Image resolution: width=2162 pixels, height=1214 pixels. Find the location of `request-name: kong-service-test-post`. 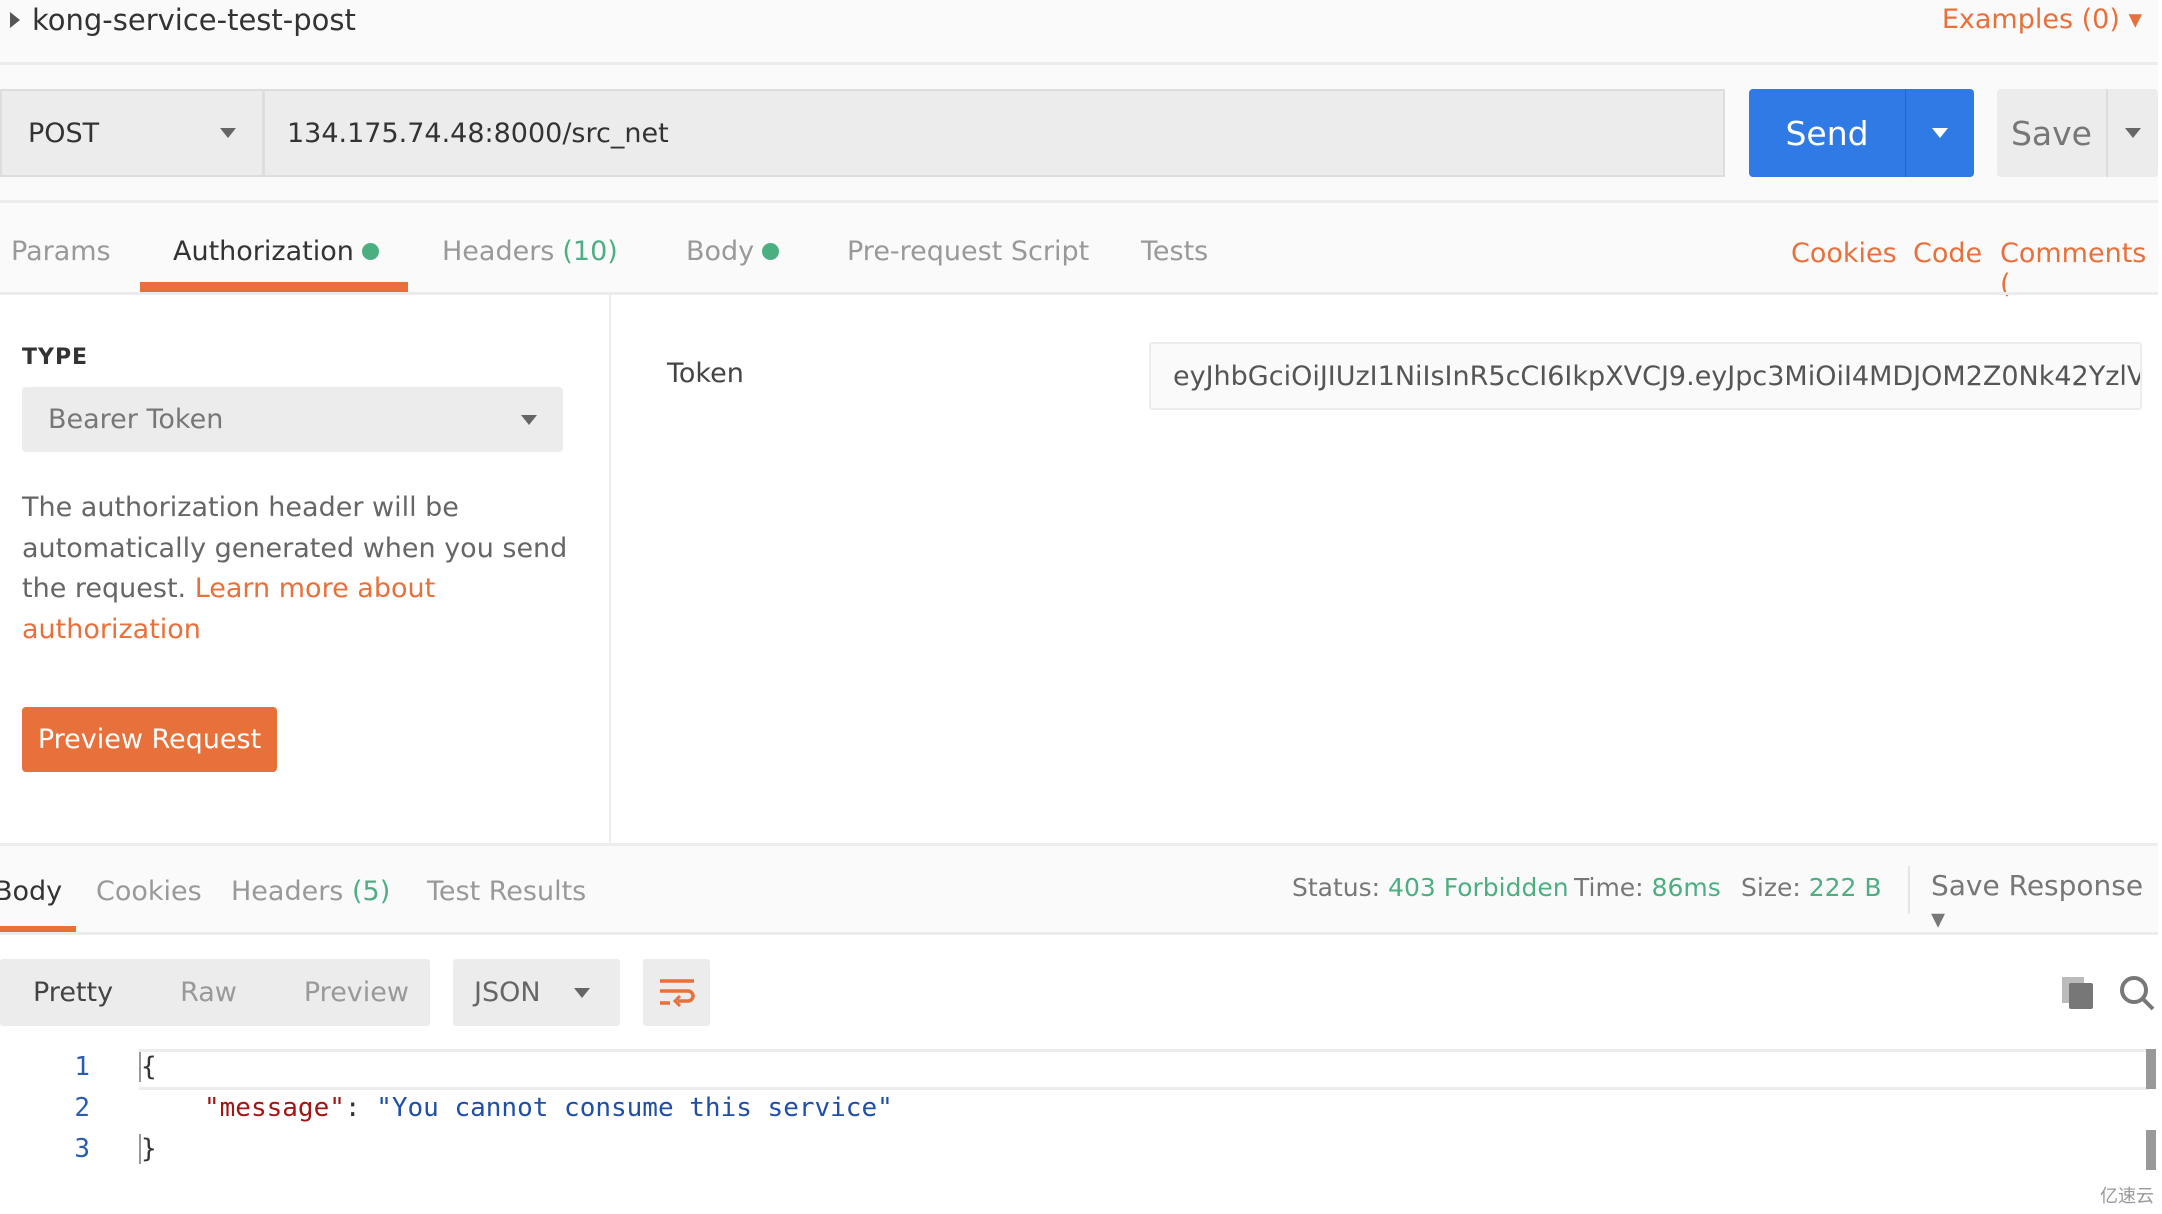

request-name: kong-service-test-post is located at coordinates (183, 20).